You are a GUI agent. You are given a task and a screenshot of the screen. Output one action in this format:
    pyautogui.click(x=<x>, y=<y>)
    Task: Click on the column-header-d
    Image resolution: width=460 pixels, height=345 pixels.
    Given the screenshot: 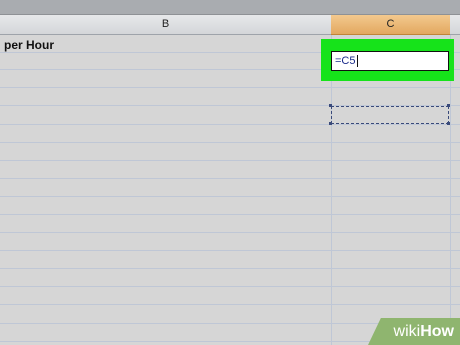 What is the action you would take?
    pyautogui.click(x=455, y=25)
    